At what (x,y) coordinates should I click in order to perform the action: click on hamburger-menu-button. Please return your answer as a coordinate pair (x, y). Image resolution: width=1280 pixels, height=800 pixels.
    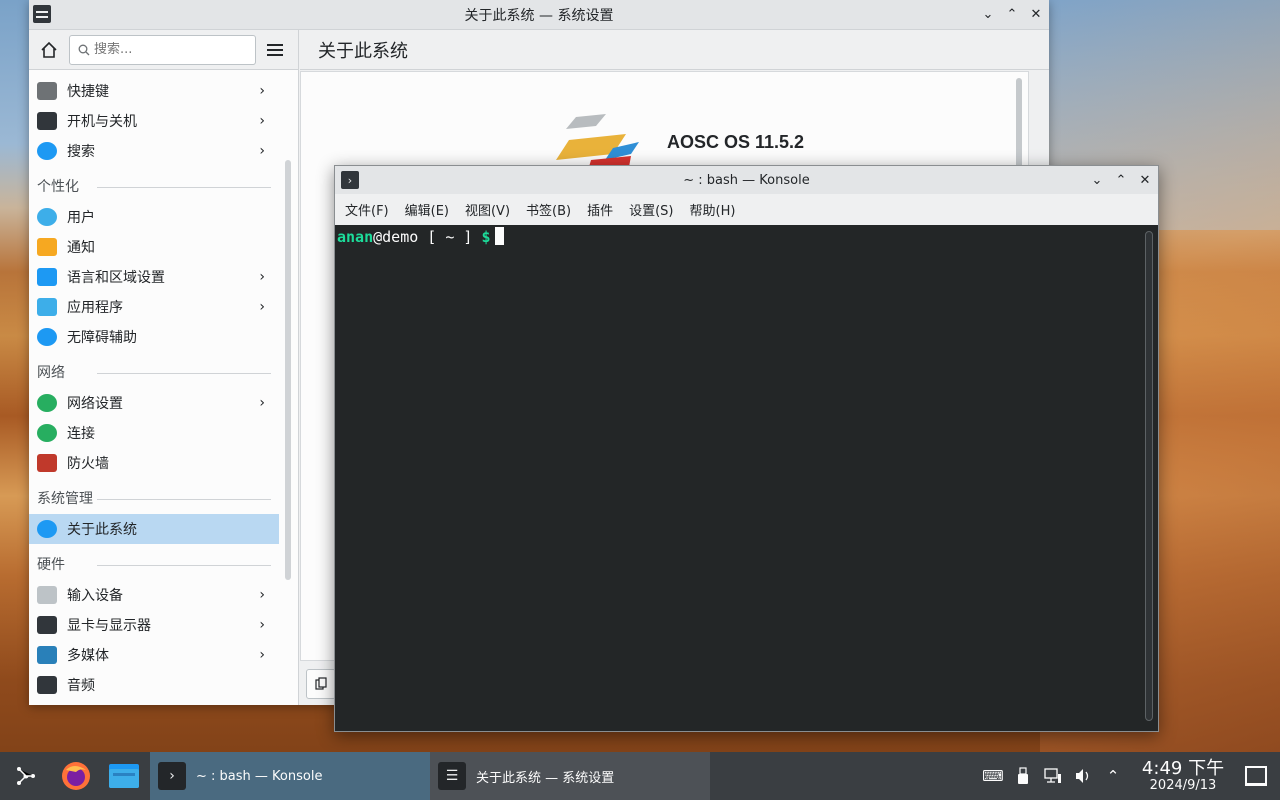
    Looking at the image, I should click on (276, 50).